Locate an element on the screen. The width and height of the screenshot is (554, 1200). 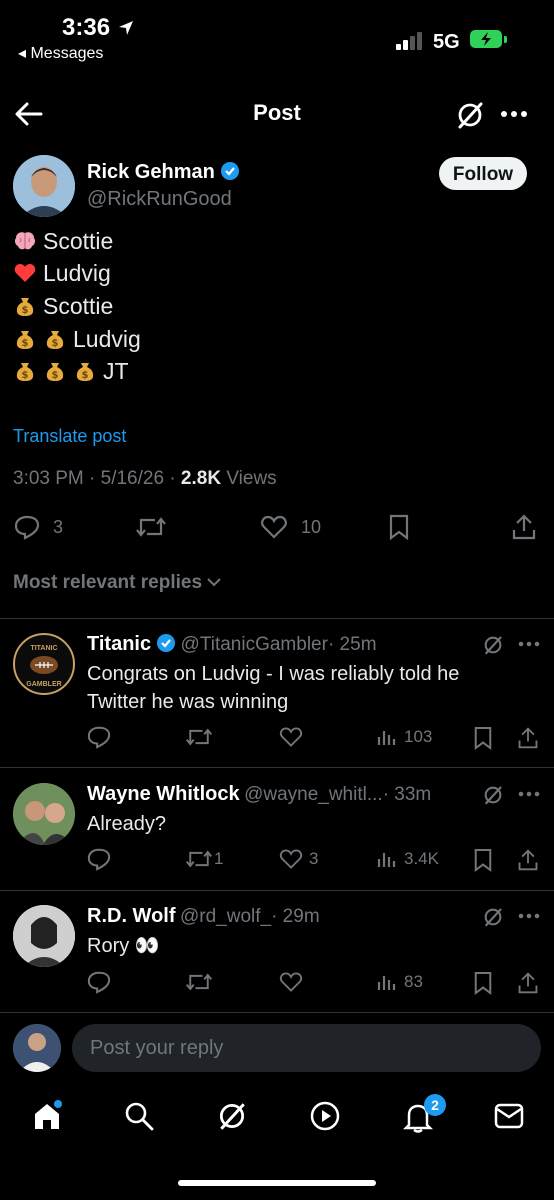
reply-actions: 103 is located at coordinates (313, 738).